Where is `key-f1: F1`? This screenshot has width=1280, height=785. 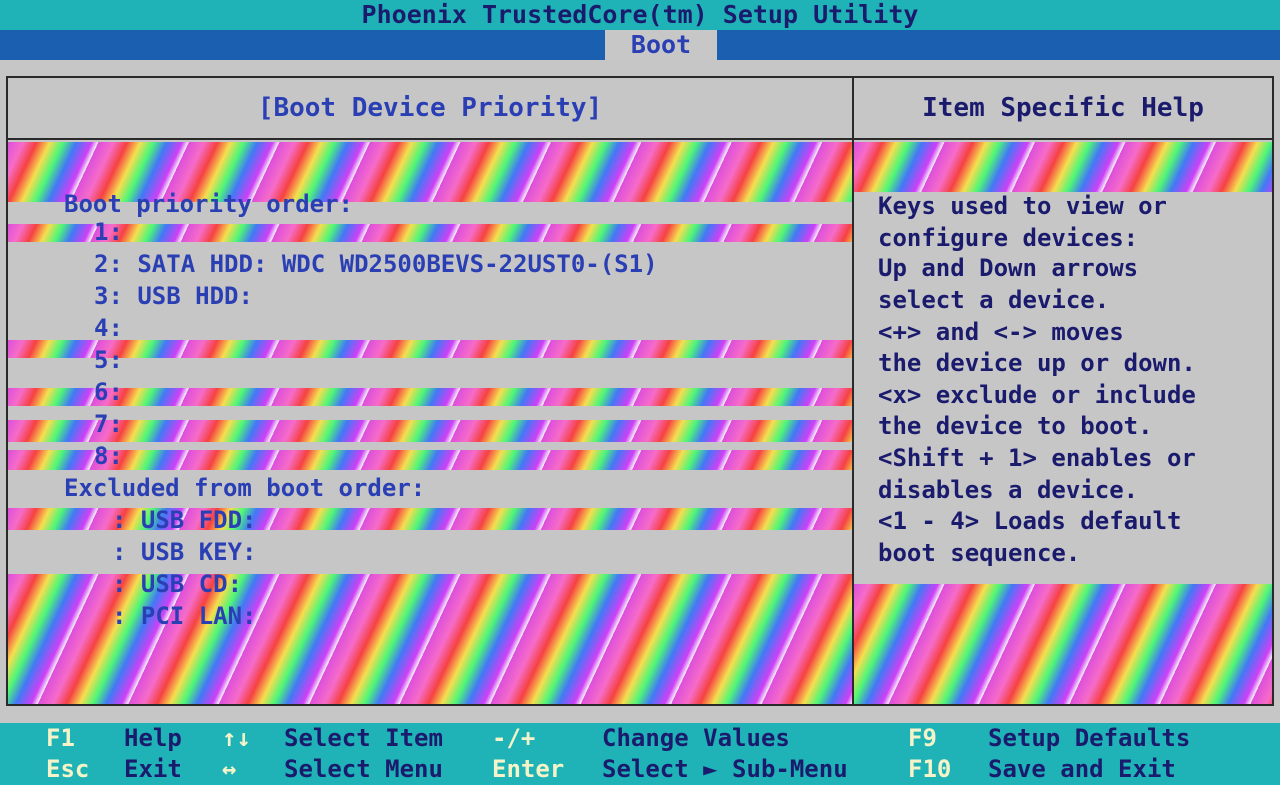
key-f1: F1 is located at coordinates (60, 738).